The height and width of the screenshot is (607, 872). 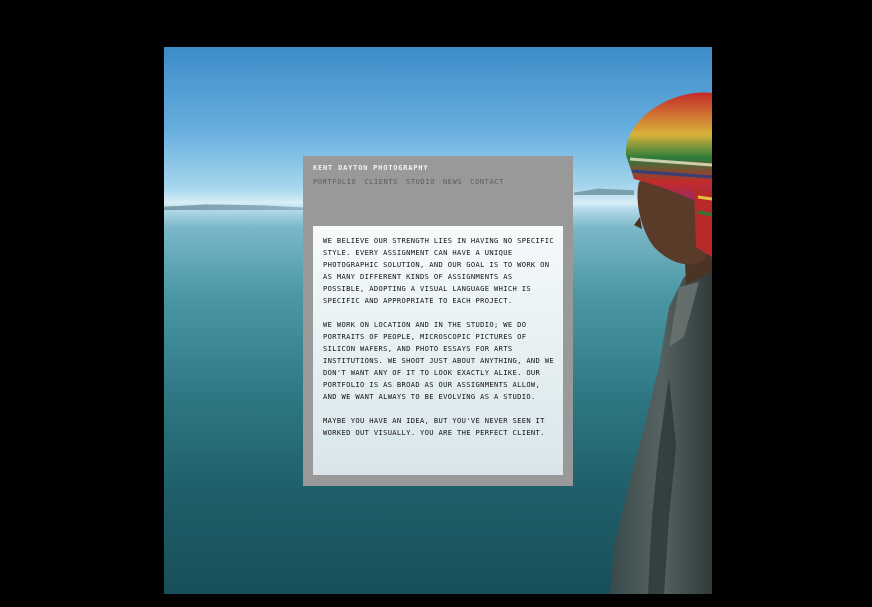 I want to click on nav-contact: CONTACT, so click(x=487, y=182).